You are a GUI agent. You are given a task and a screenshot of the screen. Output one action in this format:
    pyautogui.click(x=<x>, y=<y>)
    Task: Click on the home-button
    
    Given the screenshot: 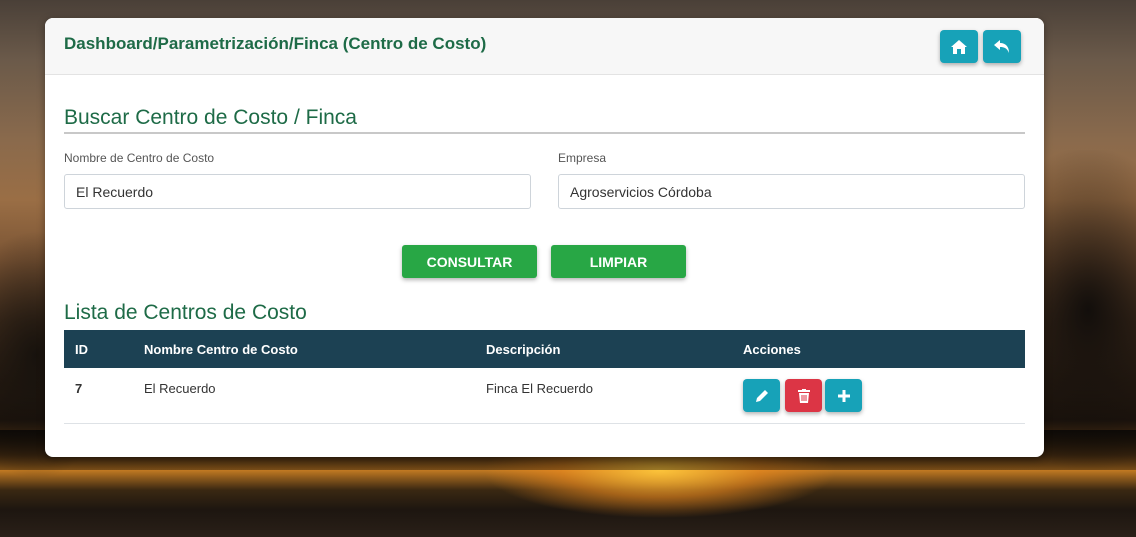 What is the action you would take?
    pyautogui.click(x=959, y=46)
    